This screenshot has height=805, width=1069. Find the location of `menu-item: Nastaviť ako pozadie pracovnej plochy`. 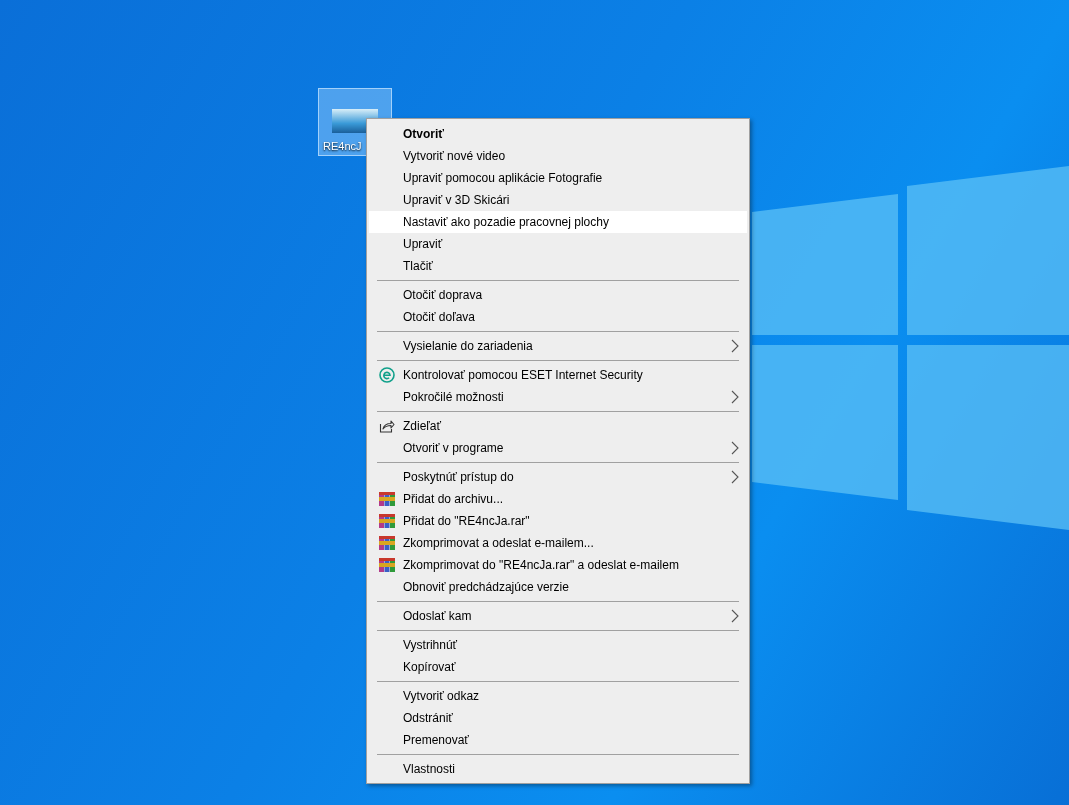

menu-item: Nastaviť ako pozadie pracovnej plochy is located at coordinates (558, 222).